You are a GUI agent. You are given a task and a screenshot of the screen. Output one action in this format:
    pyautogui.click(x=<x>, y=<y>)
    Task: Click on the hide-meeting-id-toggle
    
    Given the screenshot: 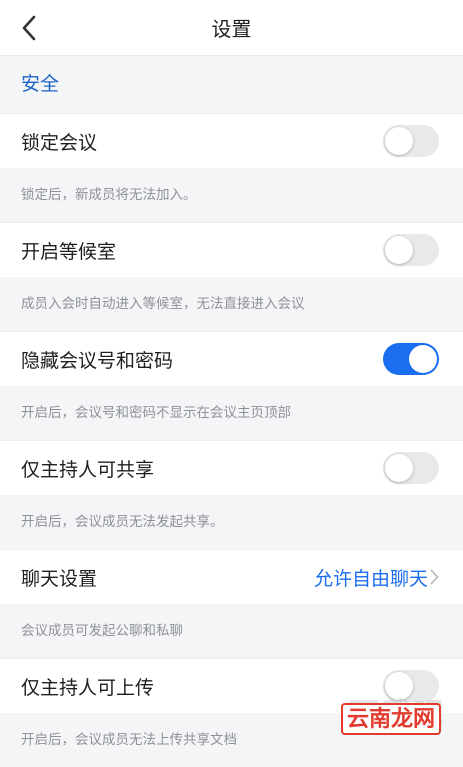 What is the action you would take?
    pyautogui.click(x=411, y=359)
    